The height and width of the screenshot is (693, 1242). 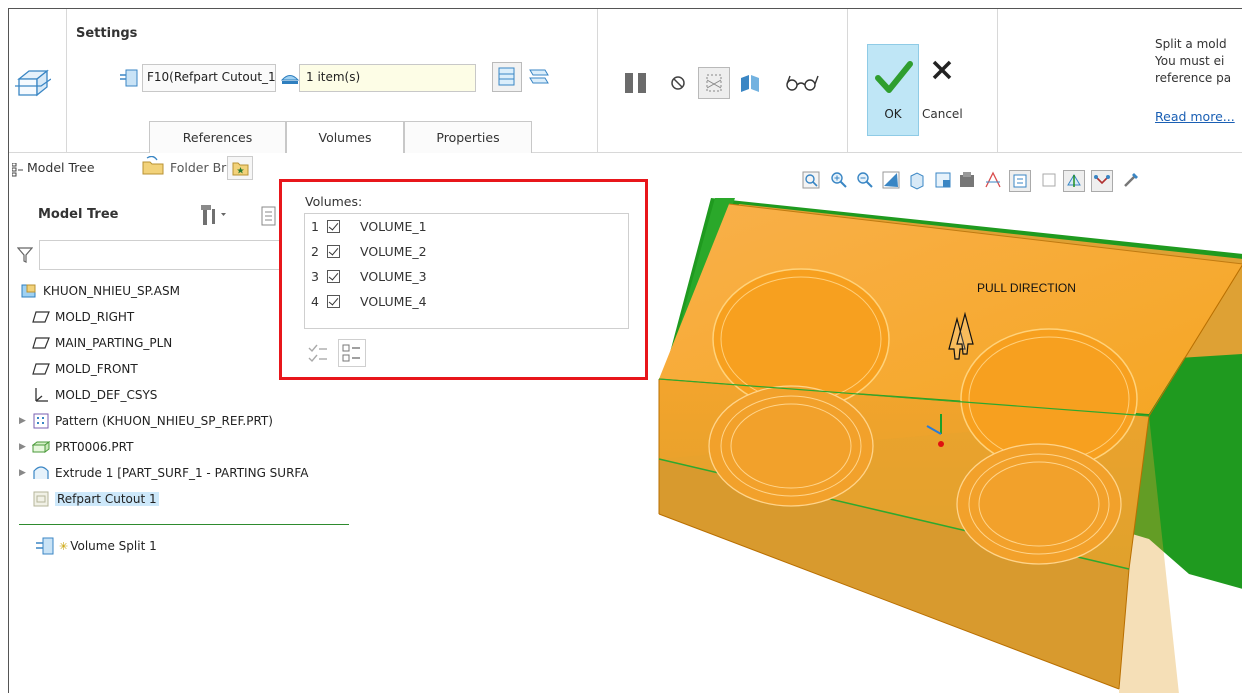 What do you see at coordinates (967, 180) in the screenshot?
I see `view-manager-icon` at bounding box center [967, 180].